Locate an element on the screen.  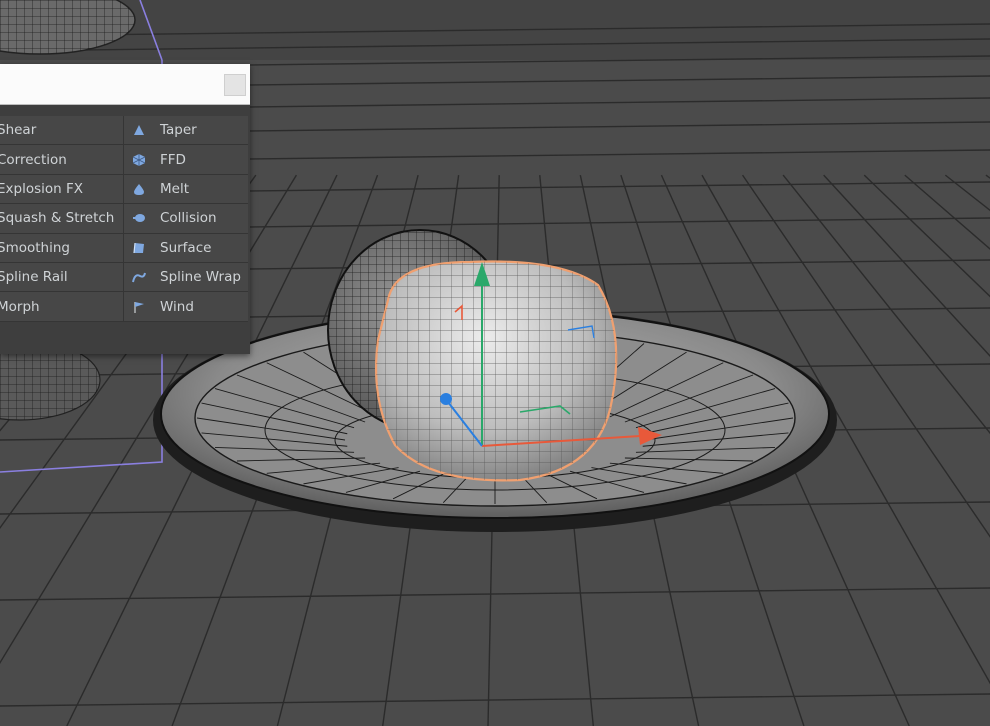
menu-item-melt: Melt is located at coordinates (186, 189).